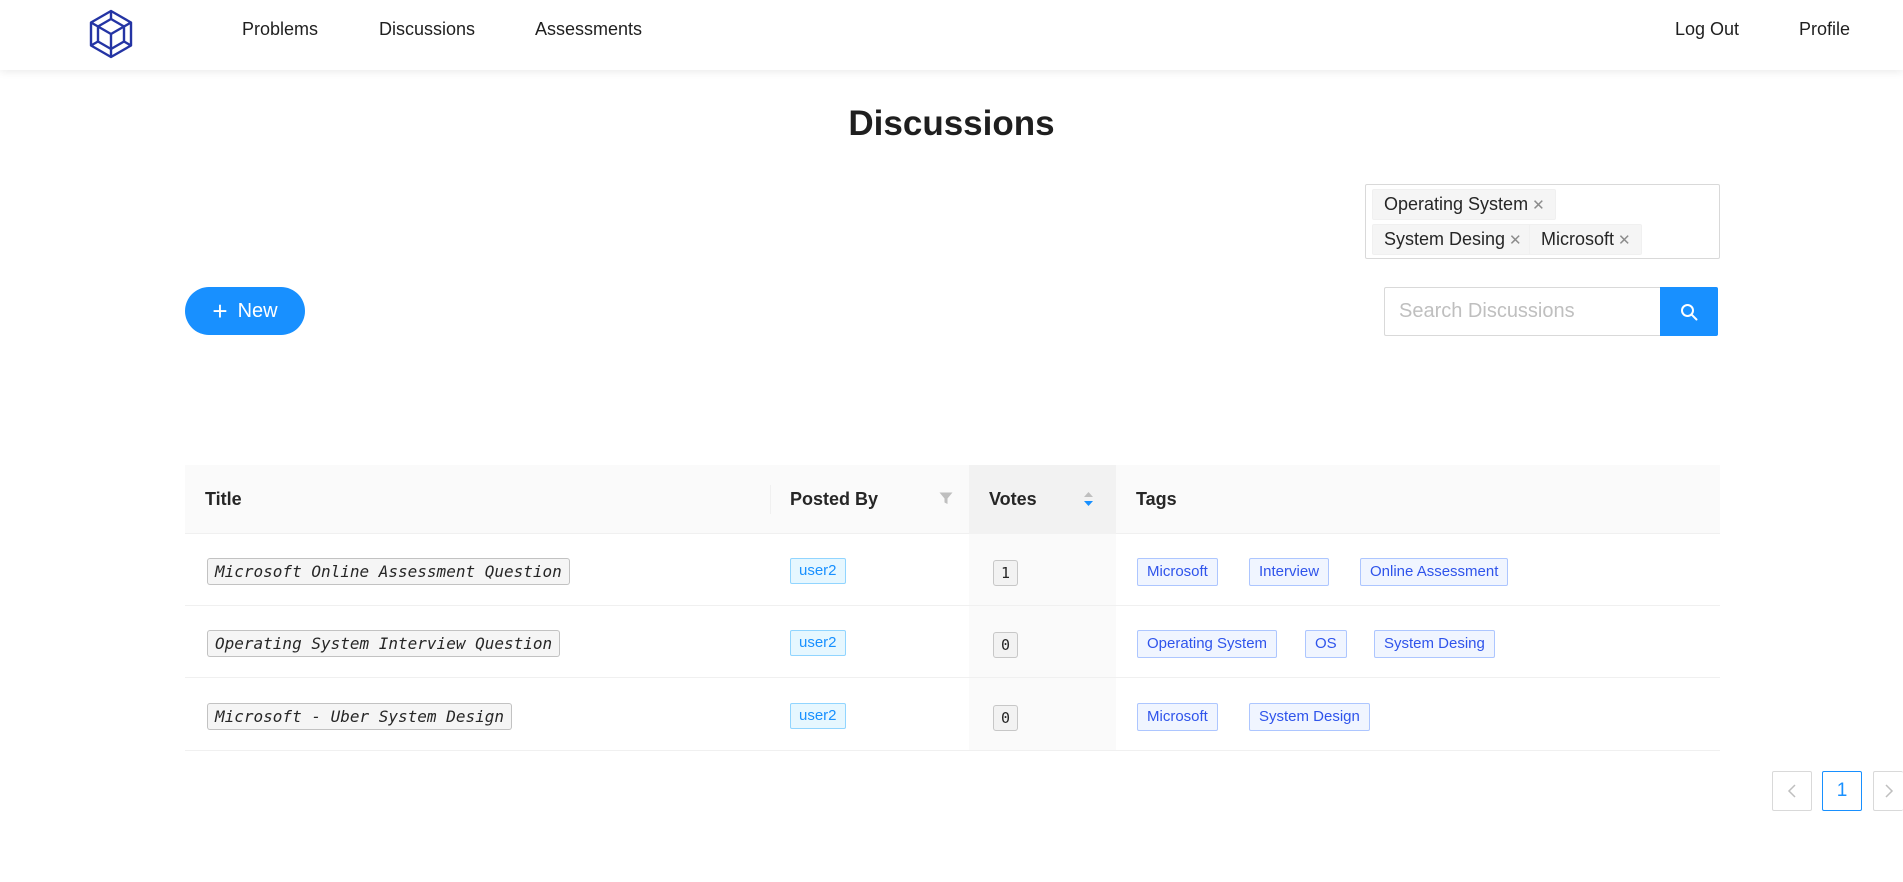  Describe the element at coordinates (1707, 29) in the screenshot. I see `nav-logout: Log Out` at that location.